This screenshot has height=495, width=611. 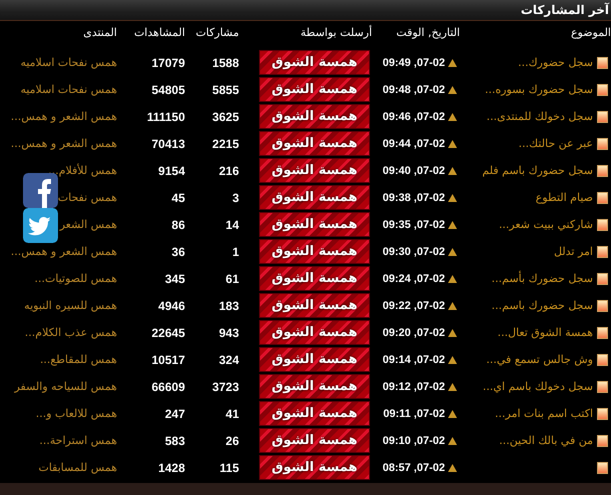 I want to click on post-count: 1588, so click(x=225, y=63).